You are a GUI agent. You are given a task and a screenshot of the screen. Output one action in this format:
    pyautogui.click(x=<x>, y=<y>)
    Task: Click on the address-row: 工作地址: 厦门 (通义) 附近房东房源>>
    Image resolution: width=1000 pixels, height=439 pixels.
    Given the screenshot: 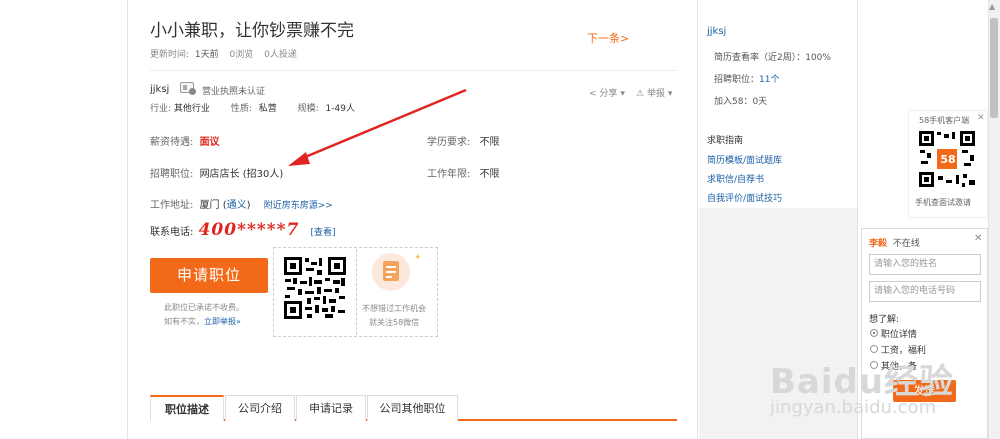 What is the action you would take?
    pyautogui.click(x=241, y=203)
    